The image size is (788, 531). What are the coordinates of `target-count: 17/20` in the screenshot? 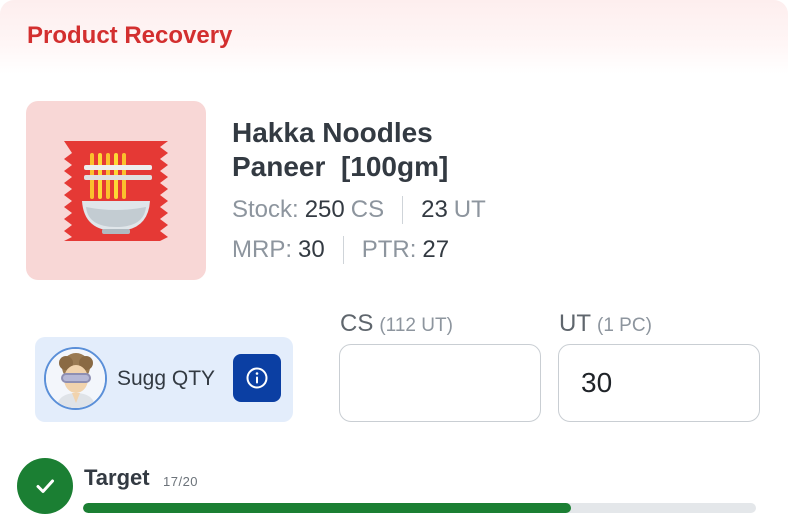 It's located at (181, 481).